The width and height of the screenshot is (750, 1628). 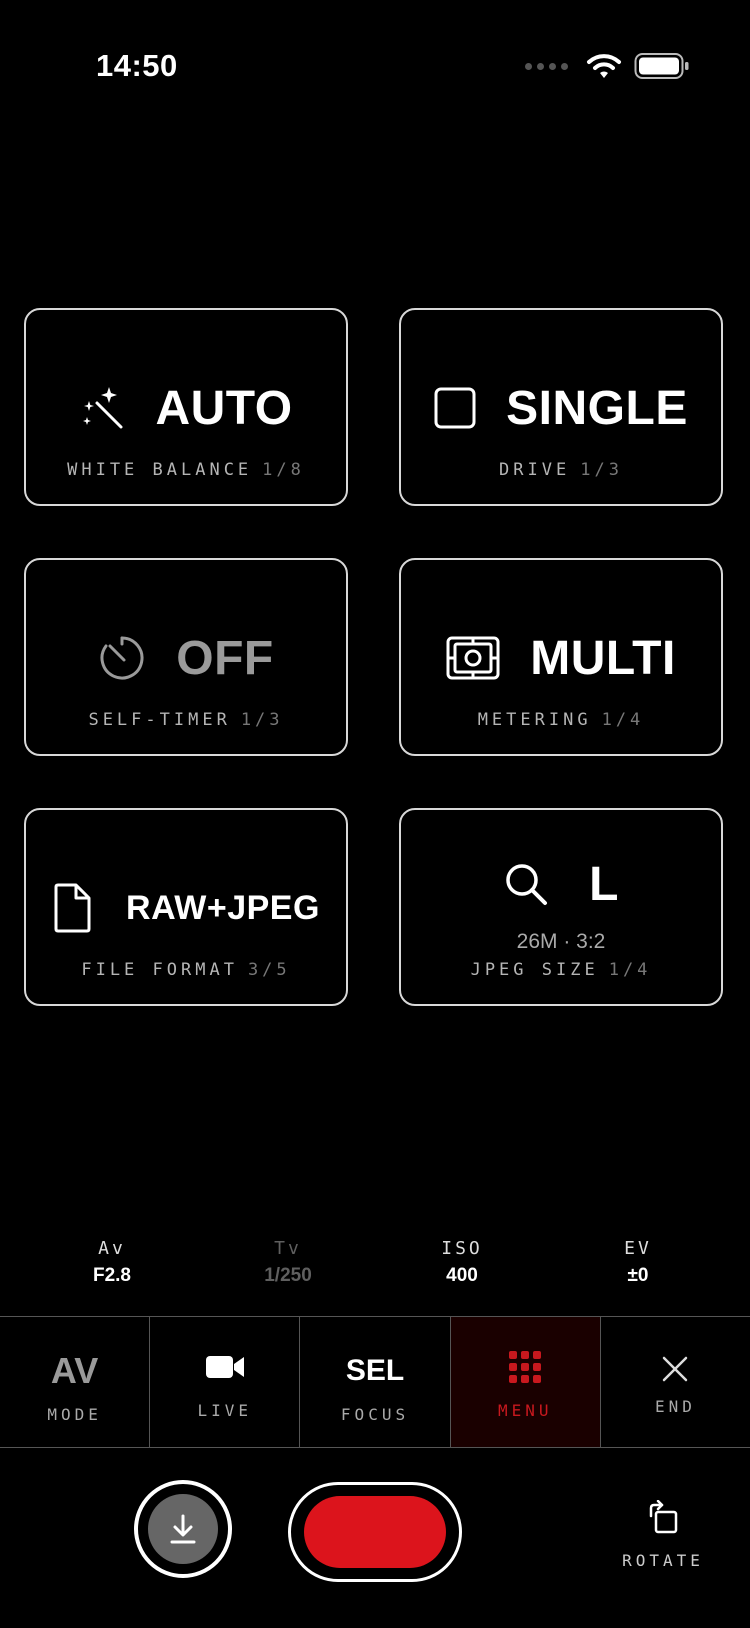 I want to click on end-button: END, so click(x=675, y=1382).